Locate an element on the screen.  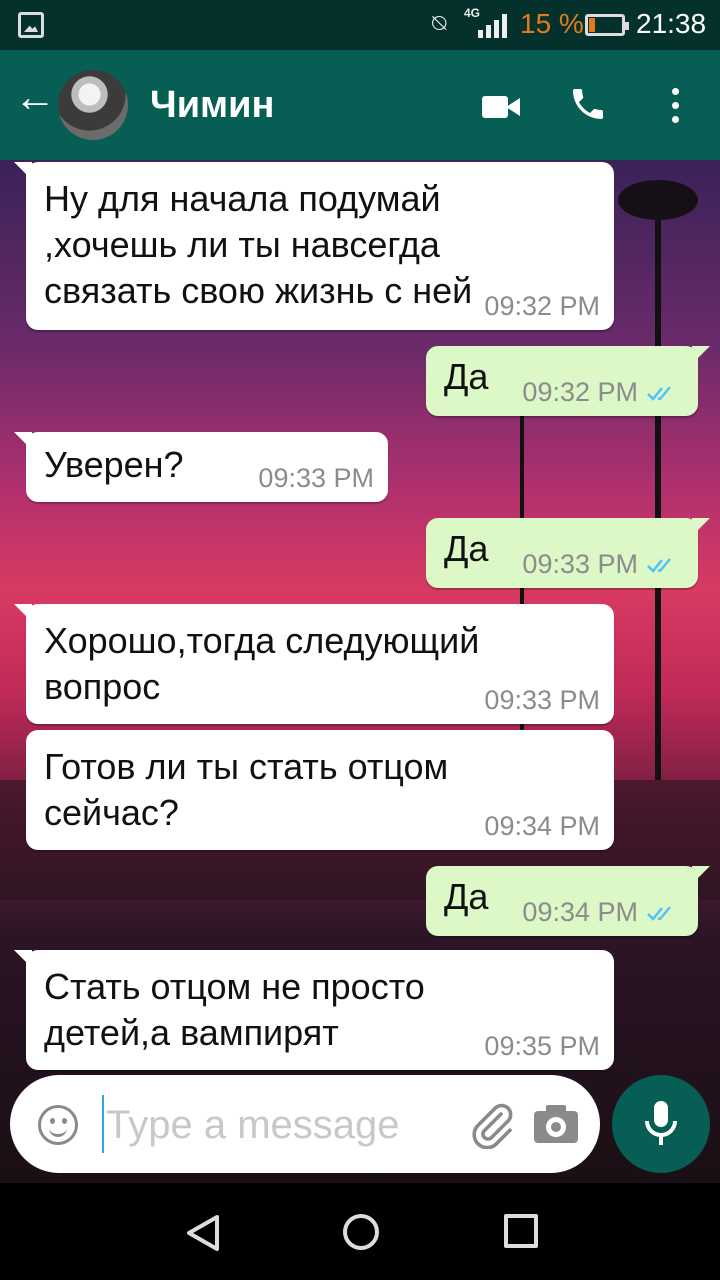
clock: 21:38 is located at coordinates (671, 23).